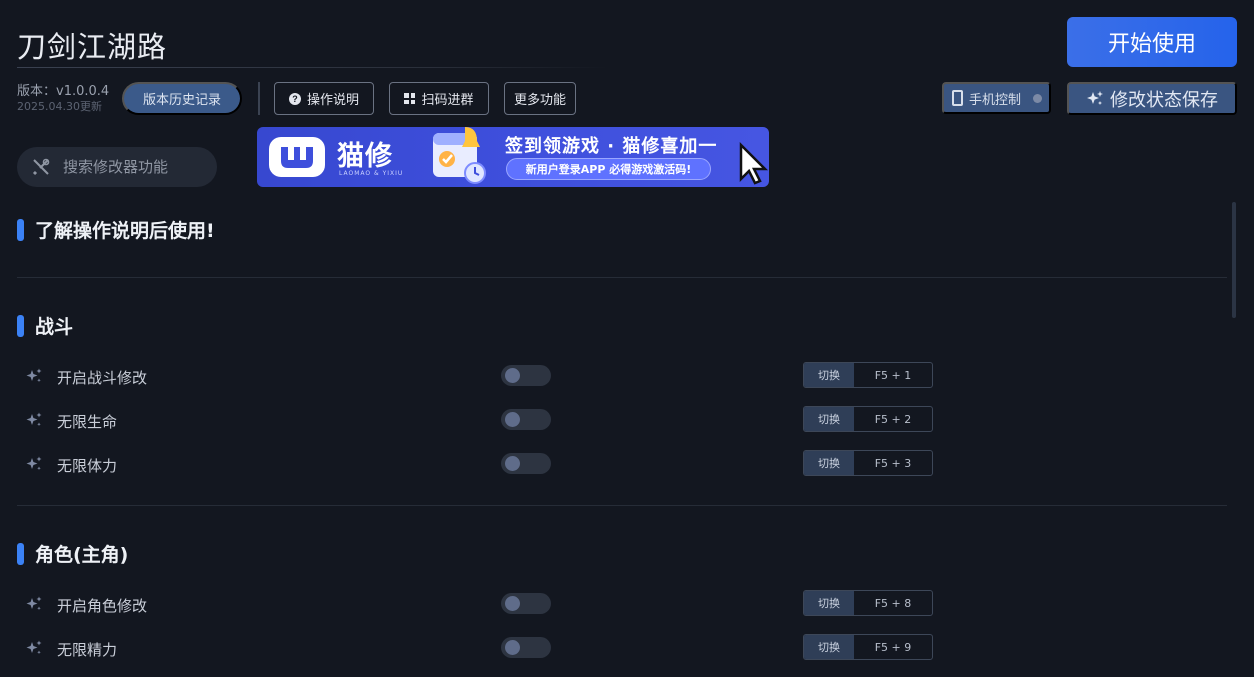  What do you see at coordinates (41, 167) in the screenshot?
I see `tools-icon` at bounding box center [41, 167].